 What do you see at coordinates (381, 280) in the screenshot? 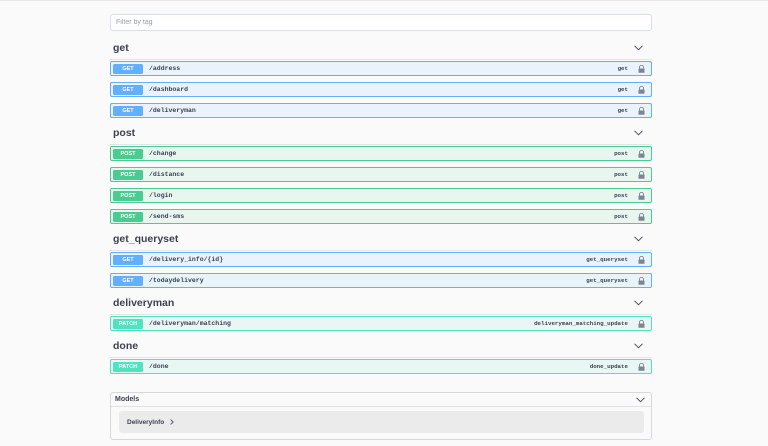
I see `operation-get-todaydelivery: GET /todaydelivery get_queryset` at bounding box center [381, 280].